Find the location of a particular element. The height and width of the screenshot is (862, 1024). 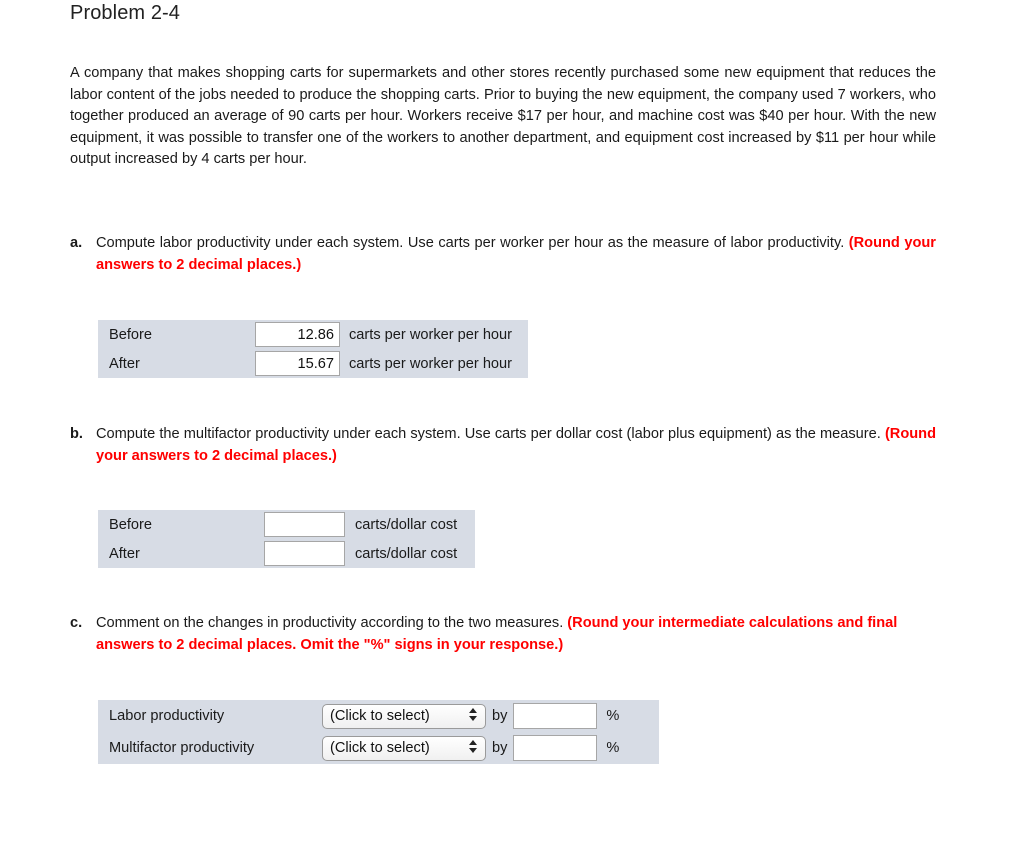

table-row: After carts per worker per hour is located at coordinates (313, 363).